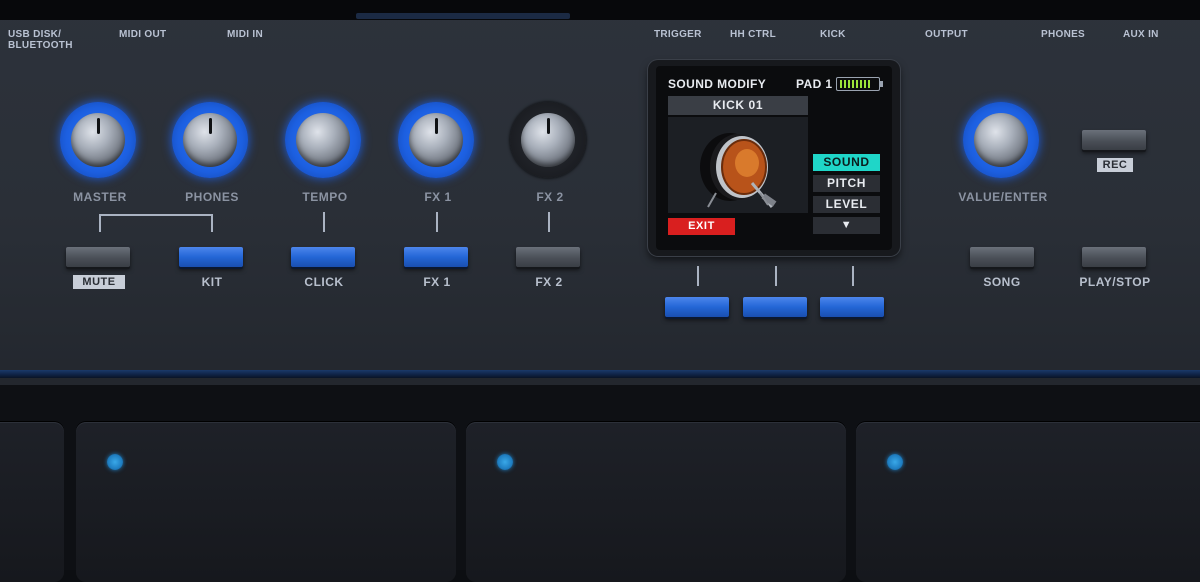 This screenshot has height=582, width=1200. I want to click on rec-button, so click(1114, 140).